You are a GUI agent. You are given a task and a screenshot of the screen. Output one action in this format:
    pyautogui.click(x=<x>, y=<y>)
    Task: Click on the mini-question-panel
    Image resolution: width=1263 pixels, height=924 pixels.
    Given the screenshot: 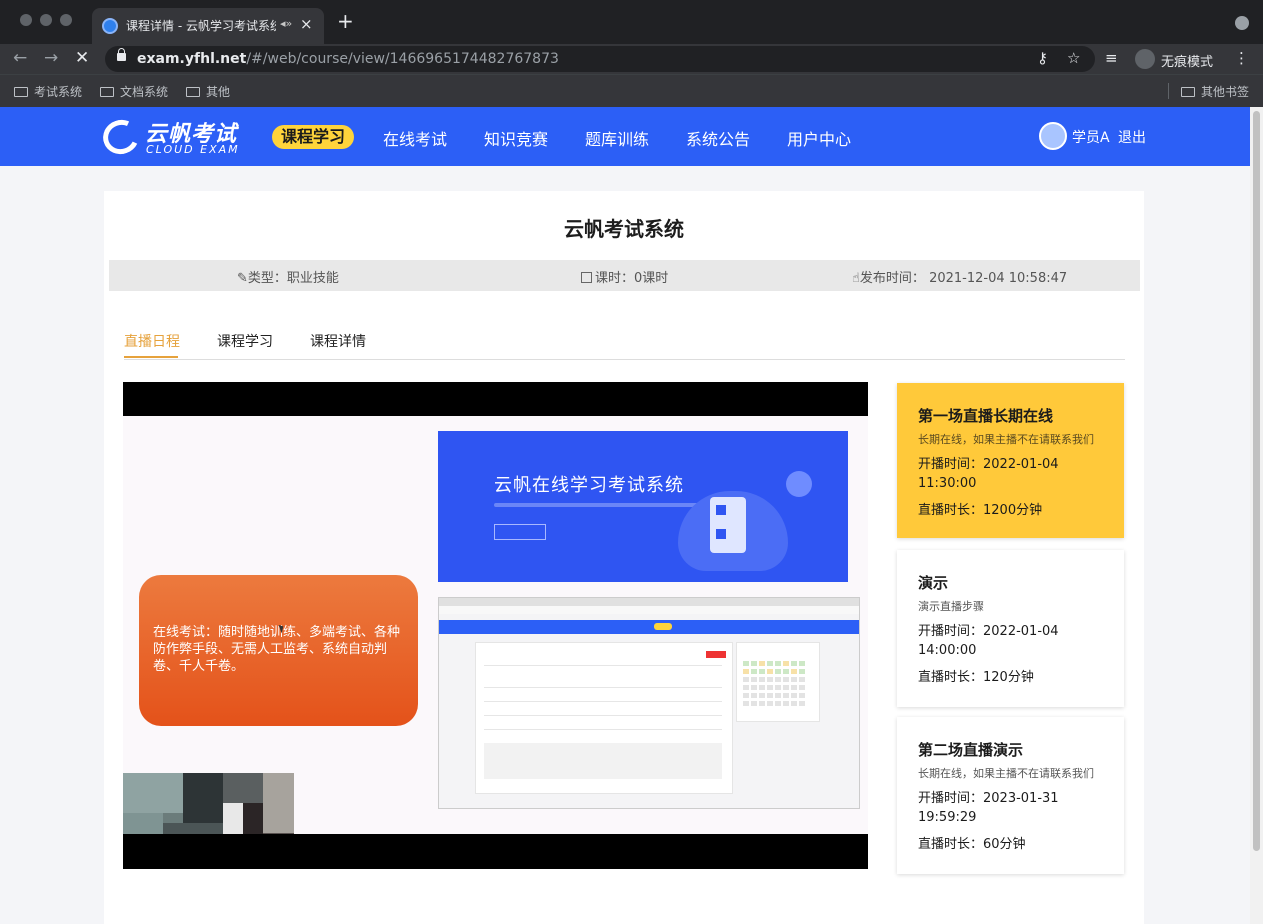 What is the action you would take?
    pyautogui.click(x=604, y=718)
    